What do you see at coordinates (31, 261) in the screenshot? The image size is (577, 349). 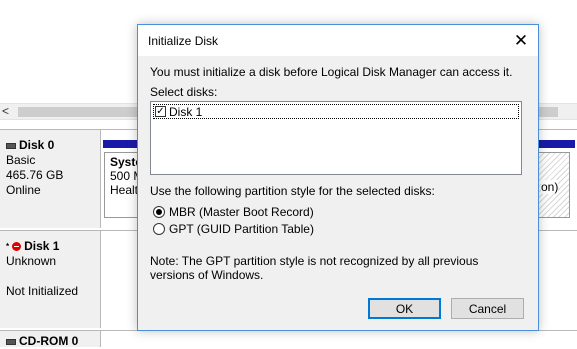 I see `disk-1-type: Unknown` at bounding box center [31, 261].